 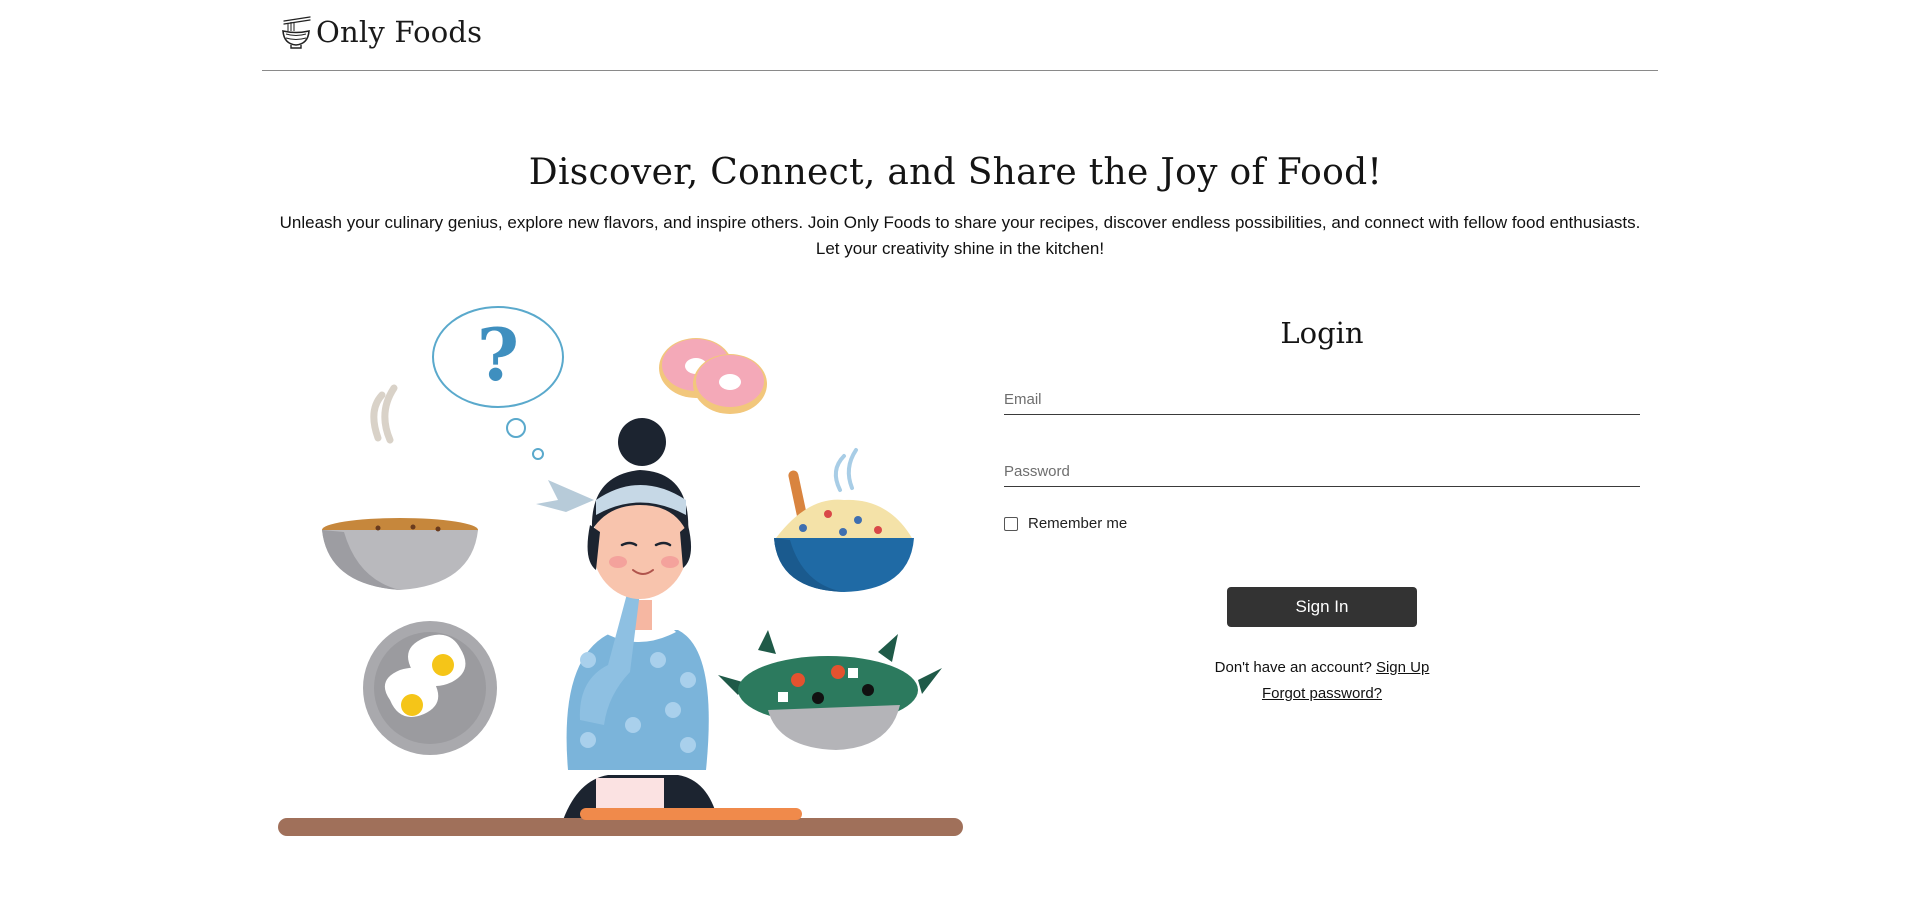 What do you see at coordinates (1078, 523) in the screenshot?
I see `remember-me-label: Remember me` at bounding box center [1078, 523].